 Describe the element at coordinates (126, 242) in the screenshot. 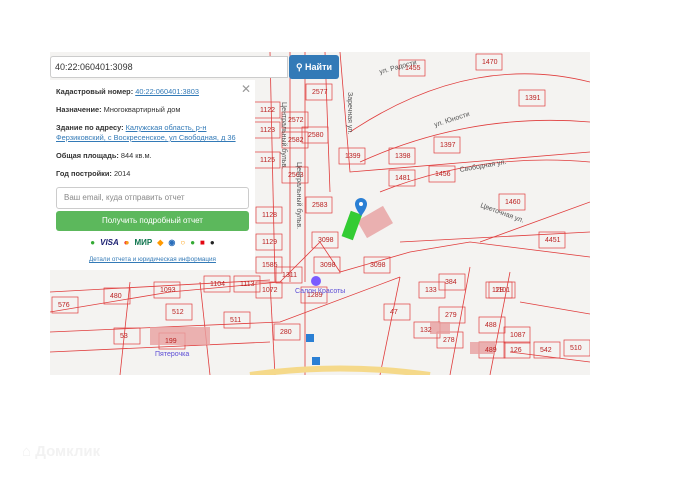

I see `mastercard-icon: ●●` at that location.